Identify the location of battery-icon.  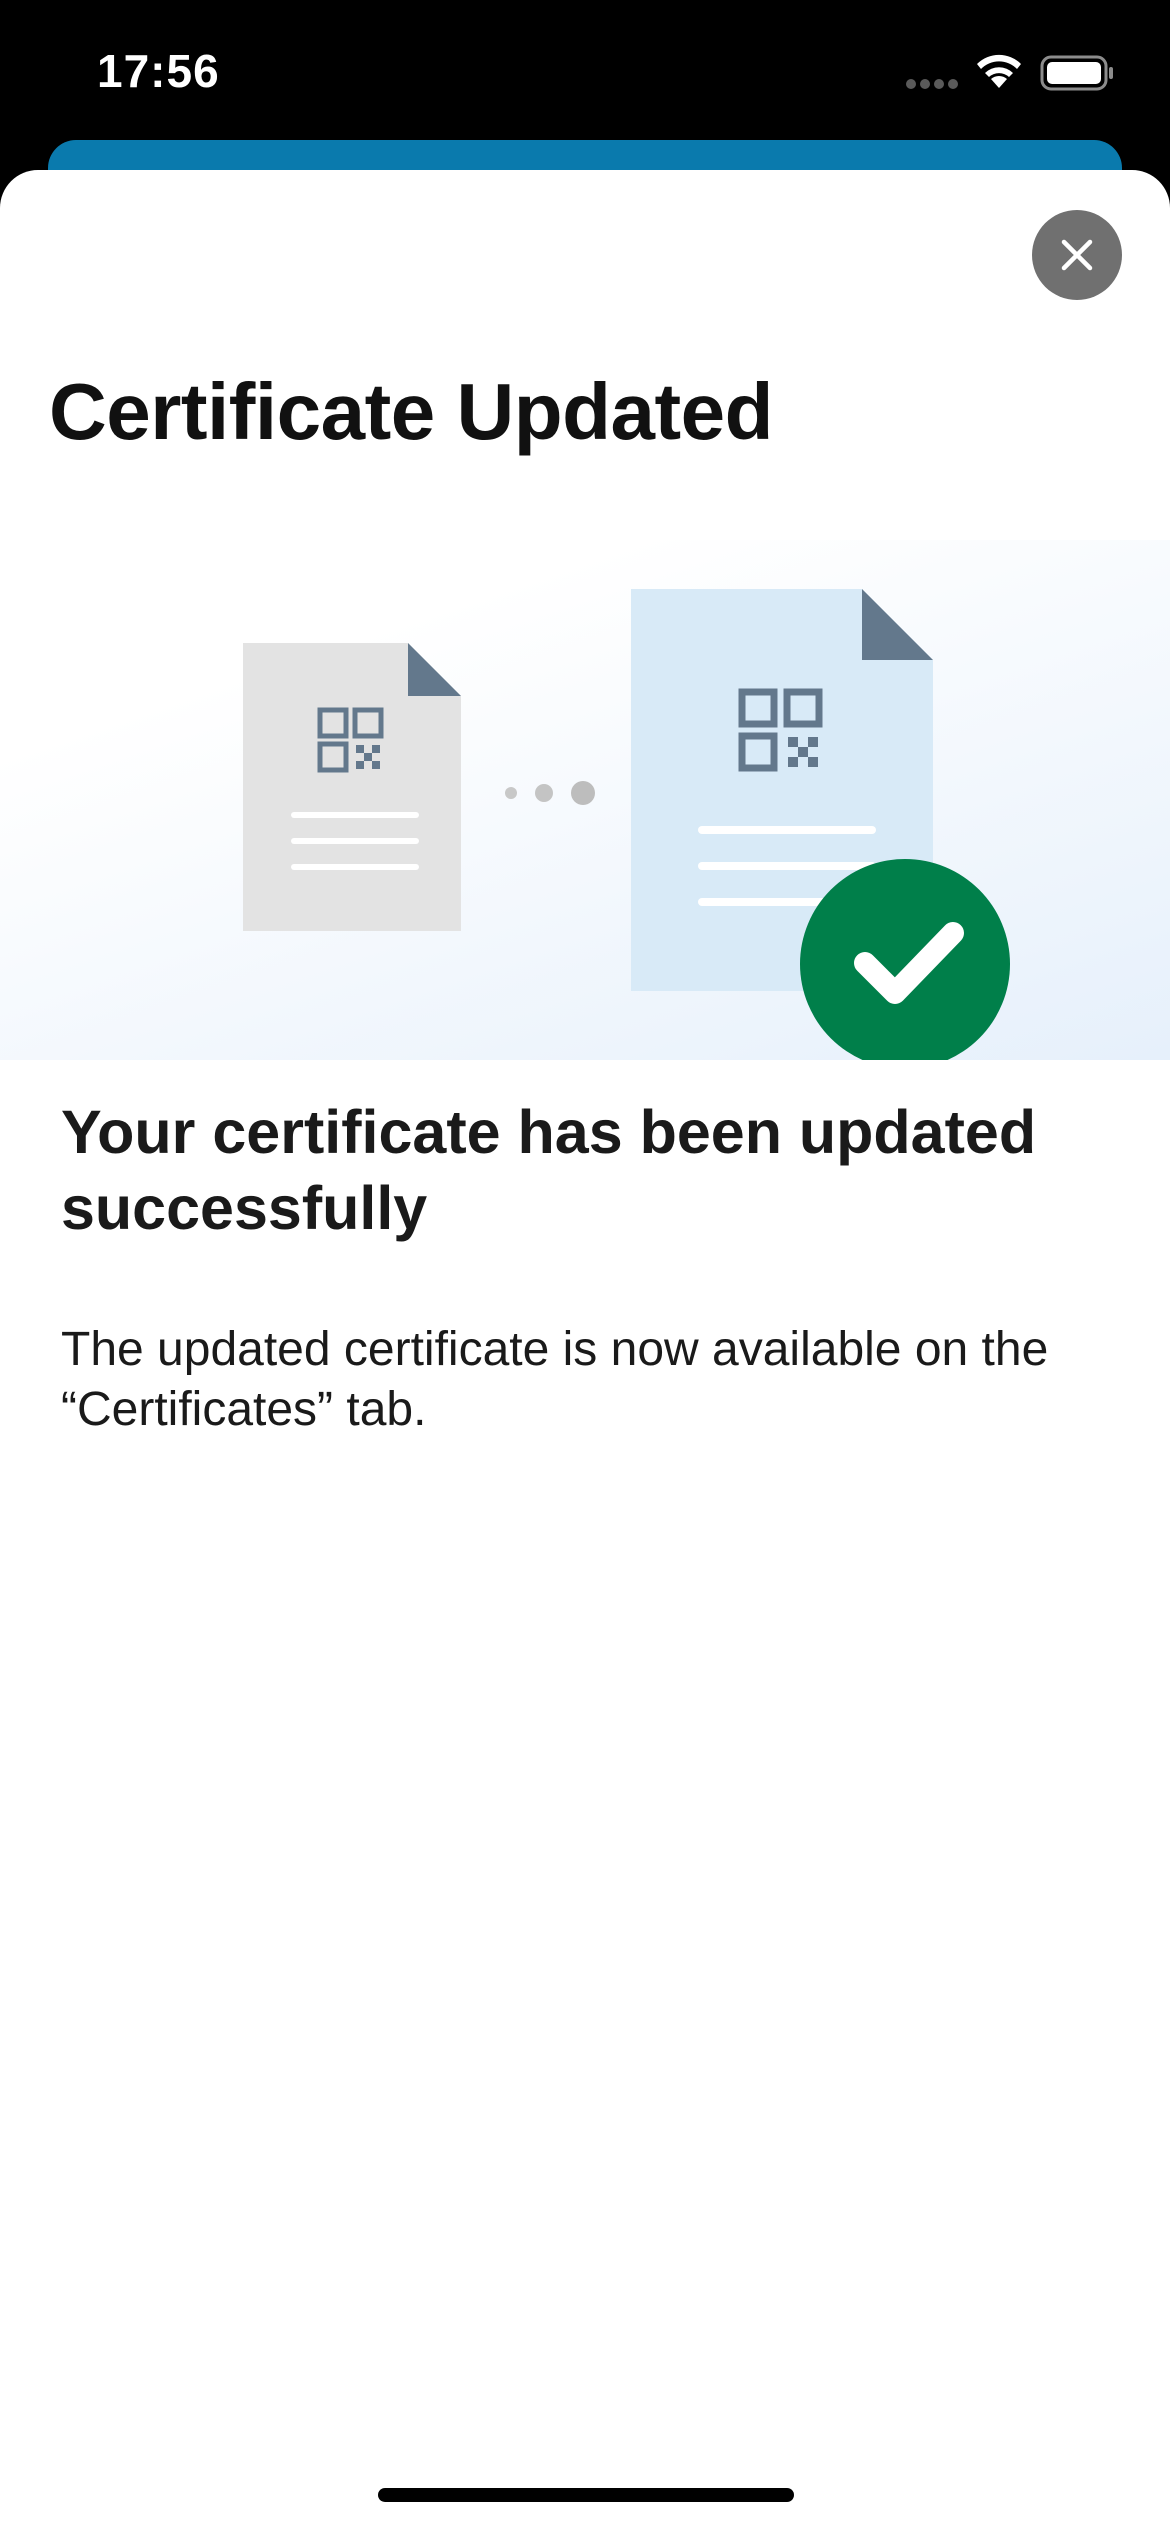
(1076, 73).